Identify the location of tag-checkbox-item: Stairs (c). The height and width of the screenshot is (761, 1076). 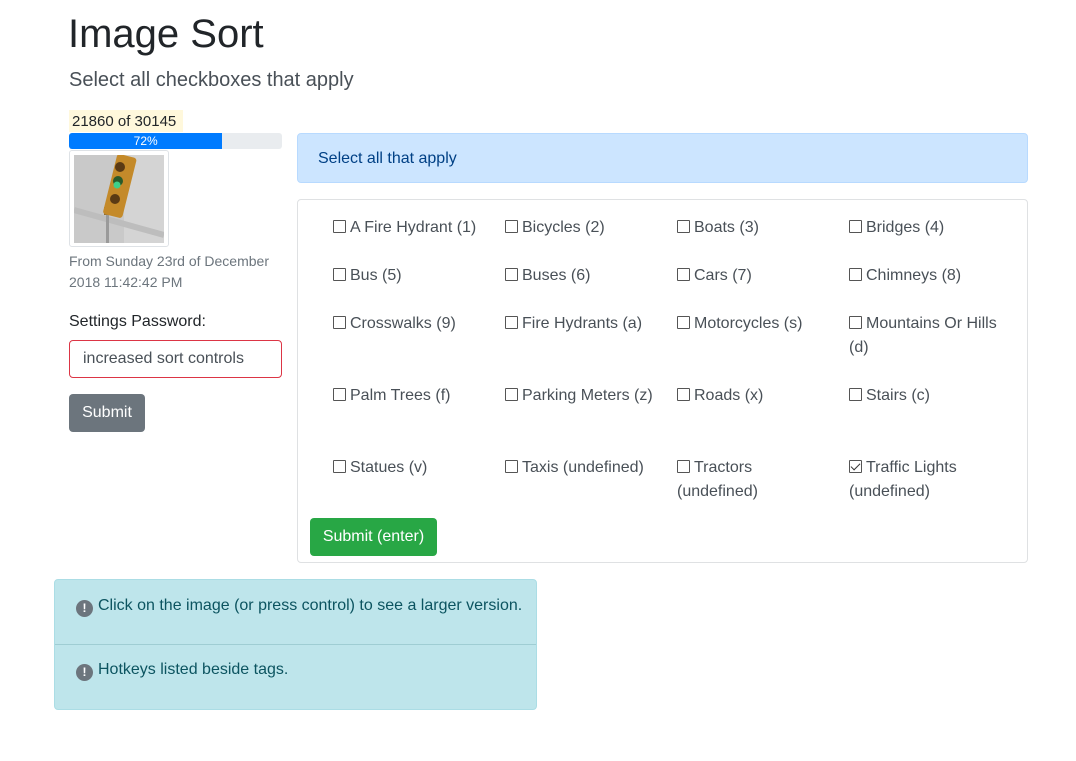
(929, 396).